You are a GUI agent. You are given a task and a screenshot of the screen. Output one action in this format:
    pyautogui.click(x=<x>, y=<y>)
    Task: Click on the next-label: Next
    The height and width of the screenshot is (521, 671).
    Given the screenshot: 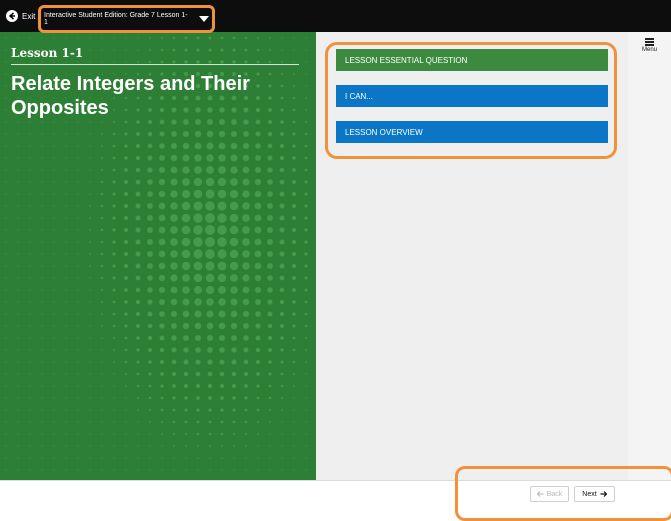 What is the action you would take?
    pyautogui.click(x=589, y=494)
    